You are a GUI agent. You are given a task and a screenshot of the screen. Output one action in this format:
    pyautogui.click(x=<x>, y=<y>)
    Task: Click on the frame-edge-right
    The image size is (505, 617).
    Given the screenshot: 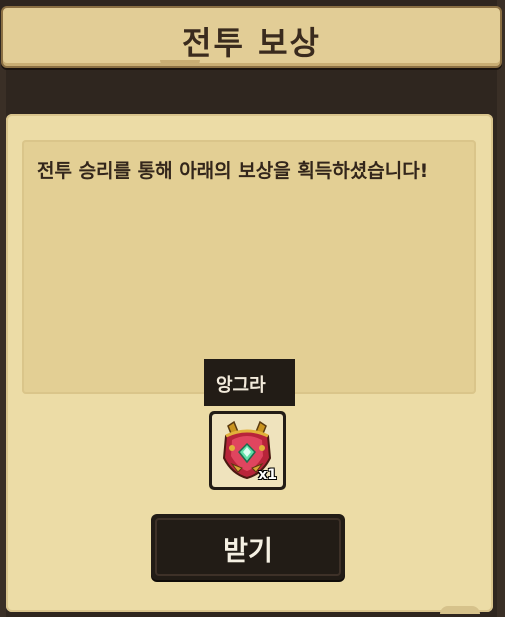 What is the action you would take?
    pyautogui.click(x=501, y=308)
    